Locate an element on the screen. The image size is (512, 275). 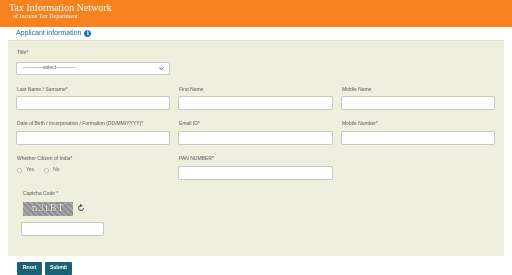
mobile-input is located at coordinates (418, 138).